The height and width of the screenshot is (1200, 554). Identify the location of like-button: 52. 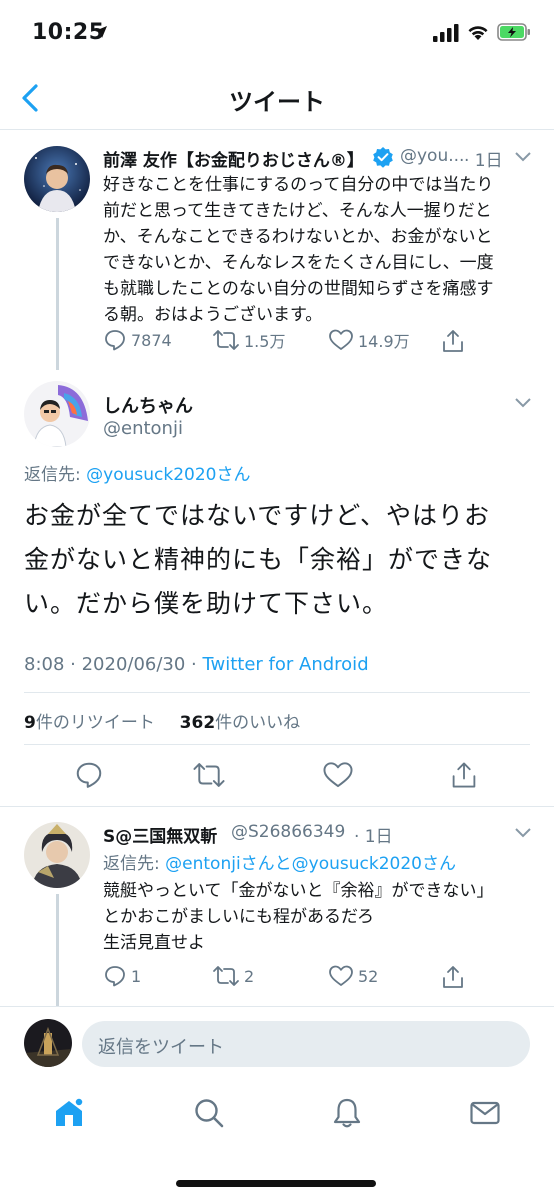
(353, 976).